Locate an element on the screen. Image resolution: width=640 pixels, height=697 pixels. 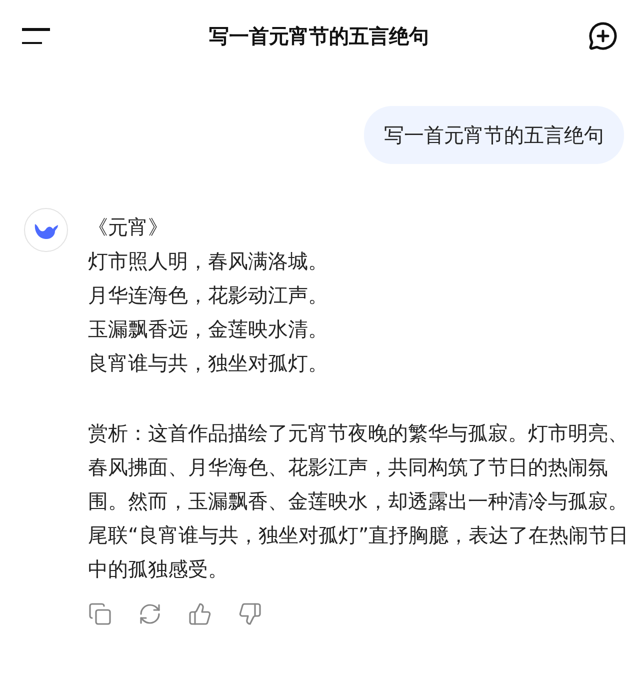
menu-icon is located at coordinates (36, 36).